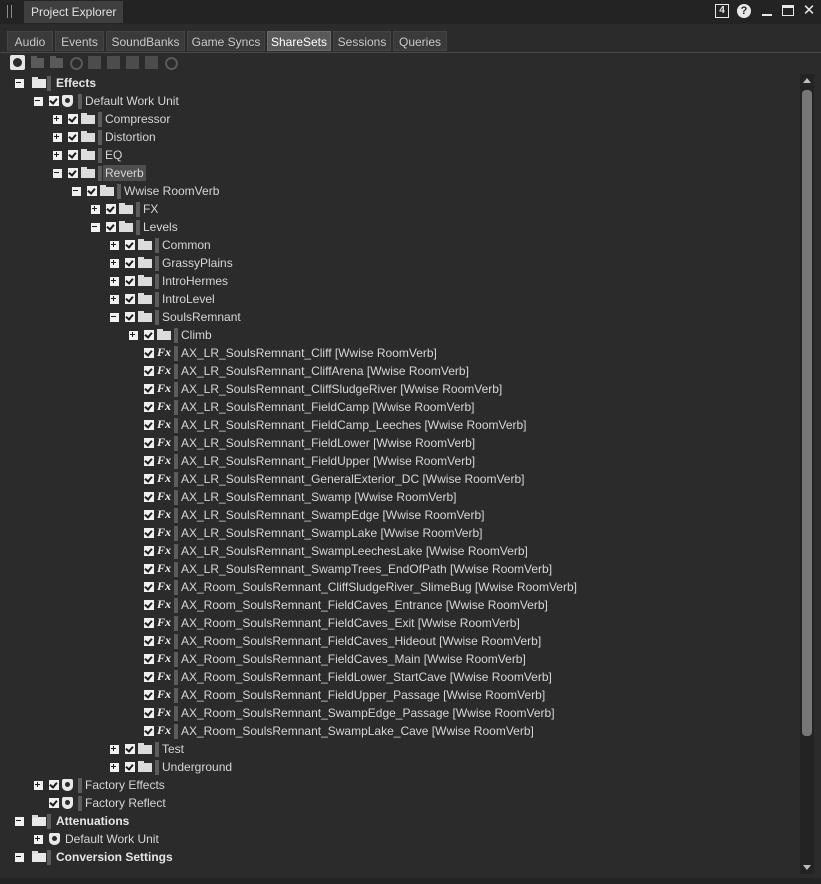 The width and height of the screenshot is (821, 884). Describe the element at coordinates (809, 10) in the screenshot. I see `close-icon: ✕` at that location.